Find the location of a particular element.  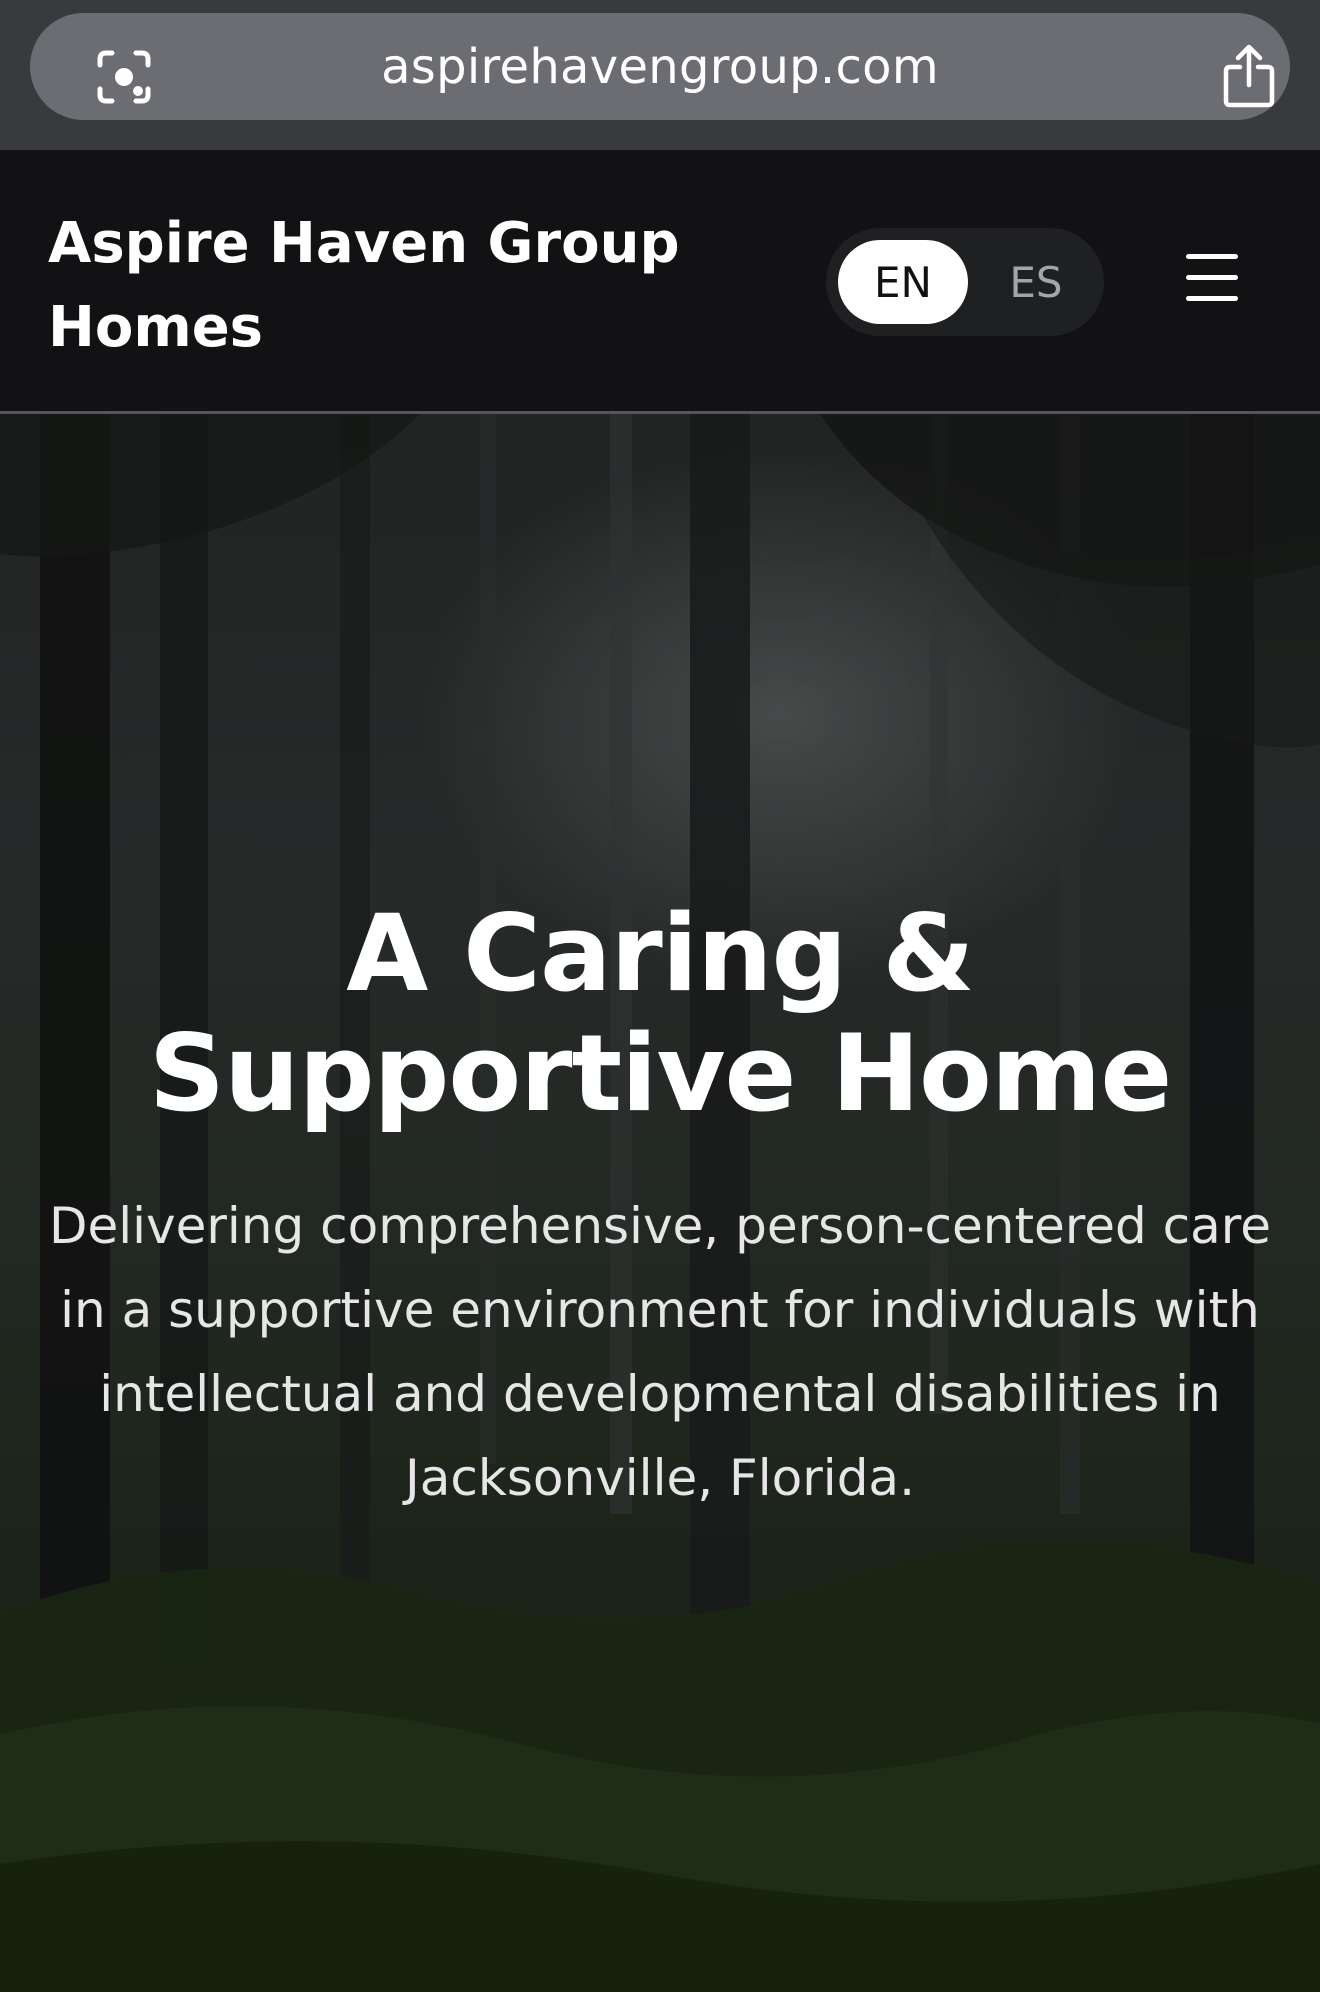

share-icon is located at coordinates (1249, 76).